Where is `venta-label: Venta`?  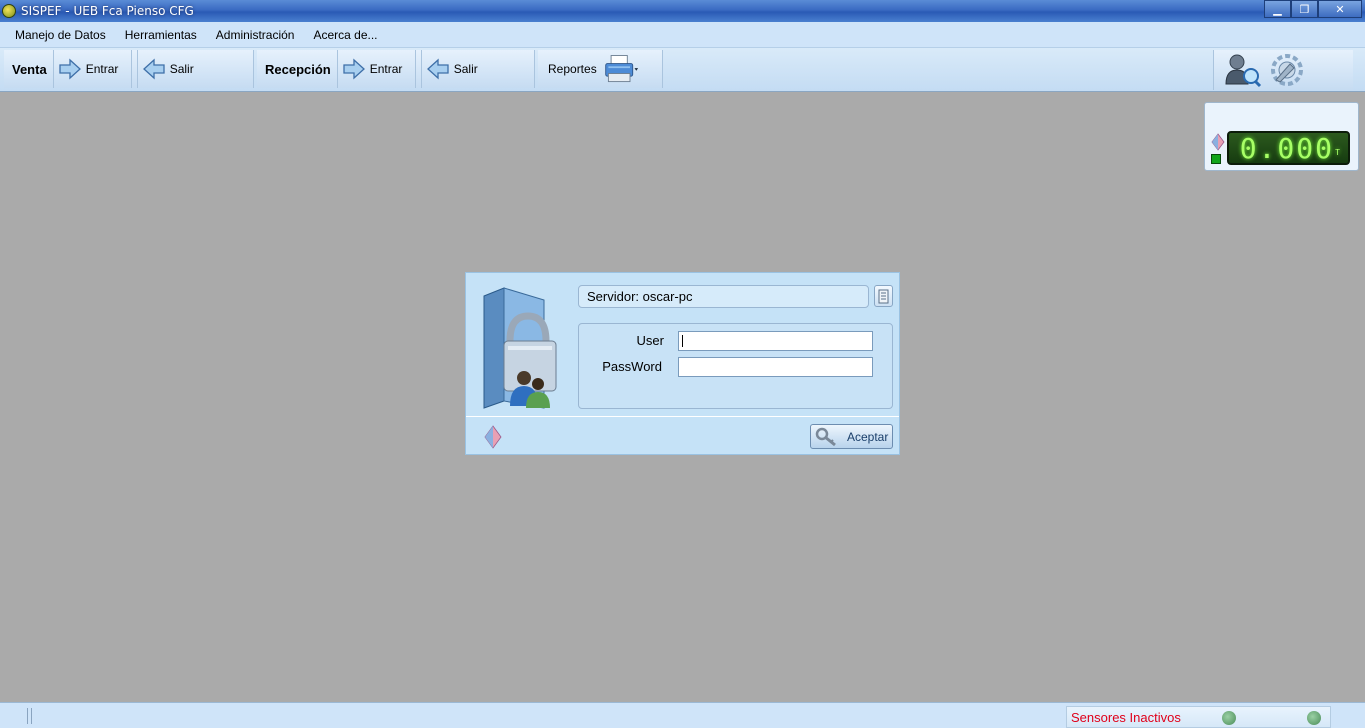 venta-label: Venta is located at coordinates (29, 69).